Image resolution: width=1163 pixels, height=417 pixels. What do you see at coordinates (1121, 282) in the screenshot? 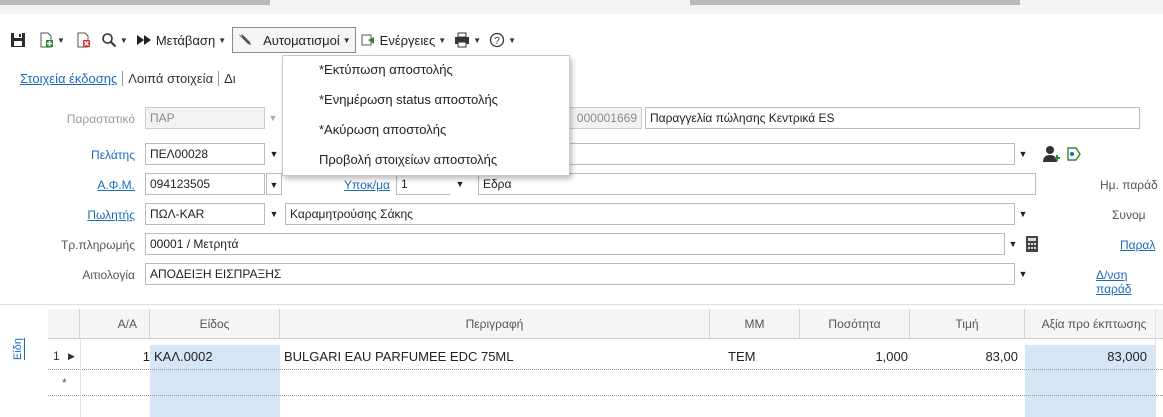
I see `delivery-address-label: Δ/νση παράδ` at bounding box center [1121, 282].